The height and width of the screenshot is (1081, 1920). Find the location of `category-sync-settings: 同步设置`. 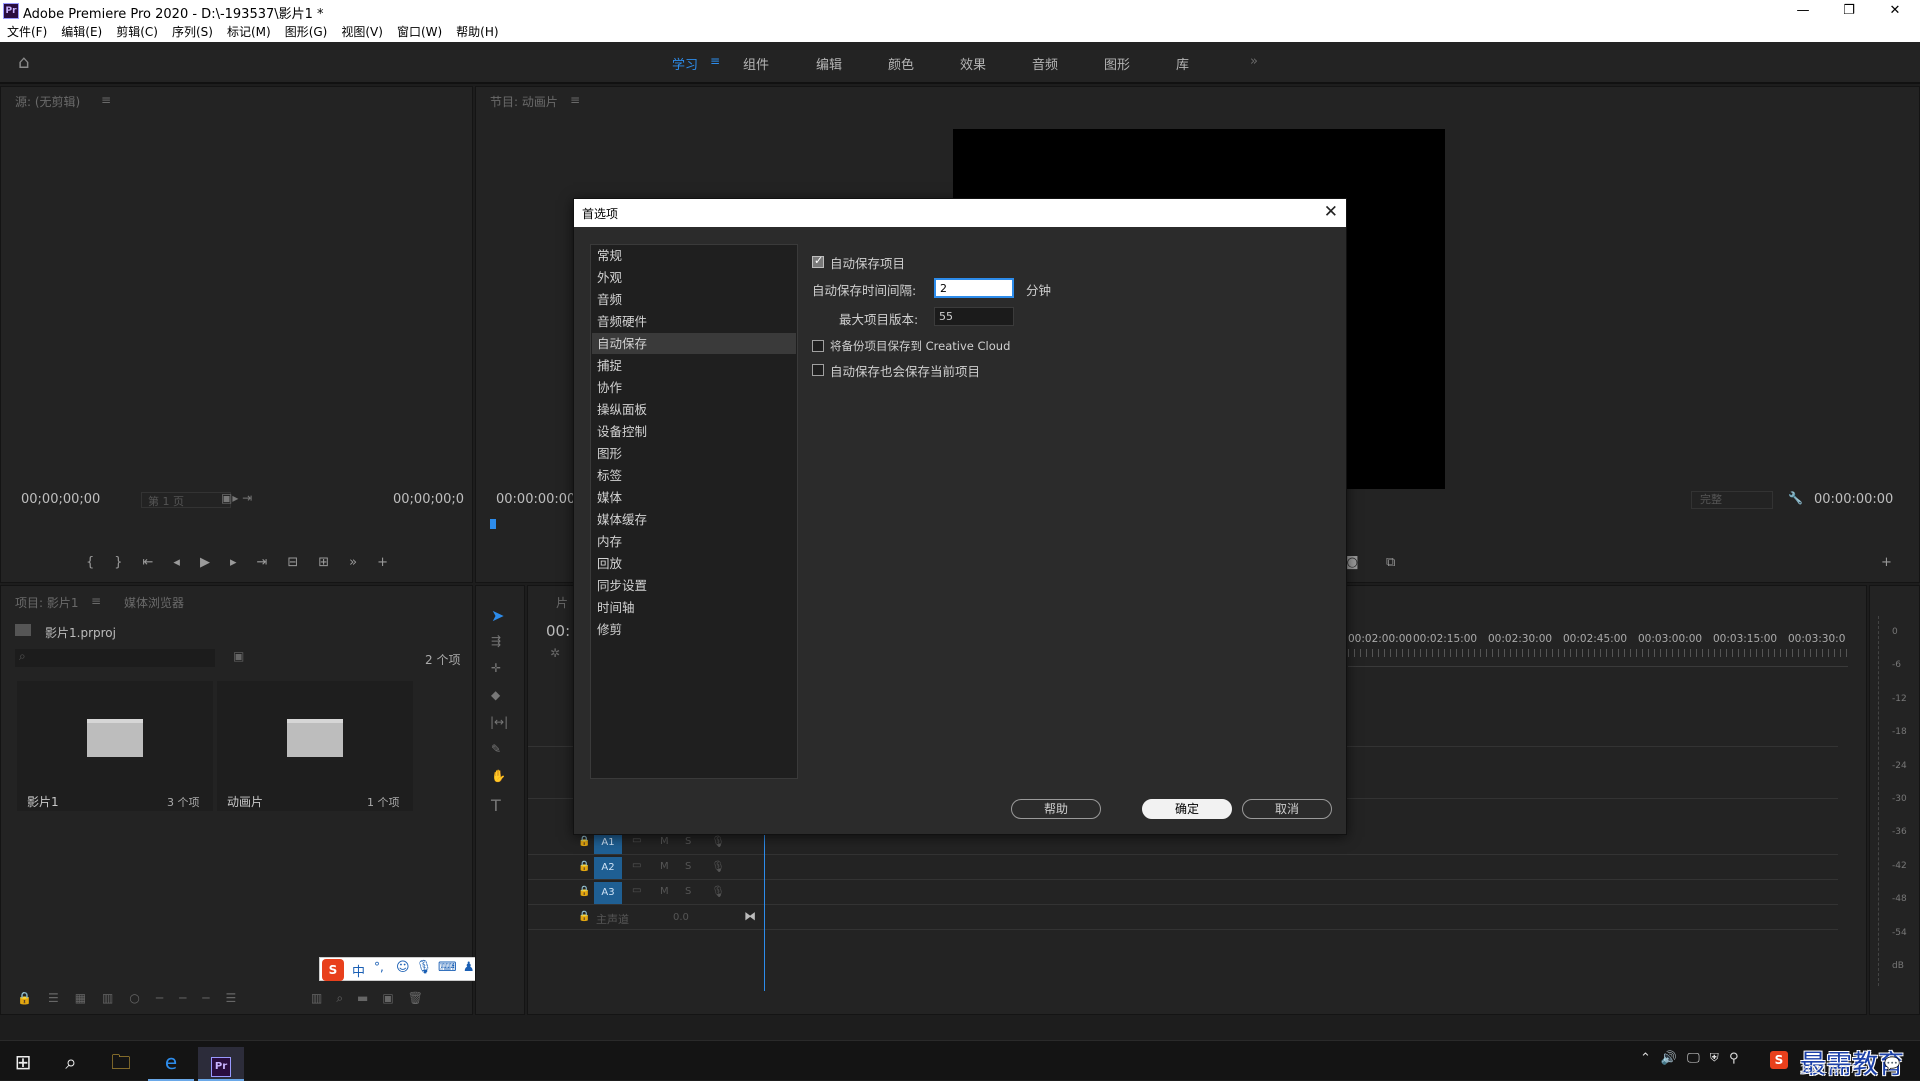

category-sync-settings: 同步设置 is located at coordinates (694, 585).